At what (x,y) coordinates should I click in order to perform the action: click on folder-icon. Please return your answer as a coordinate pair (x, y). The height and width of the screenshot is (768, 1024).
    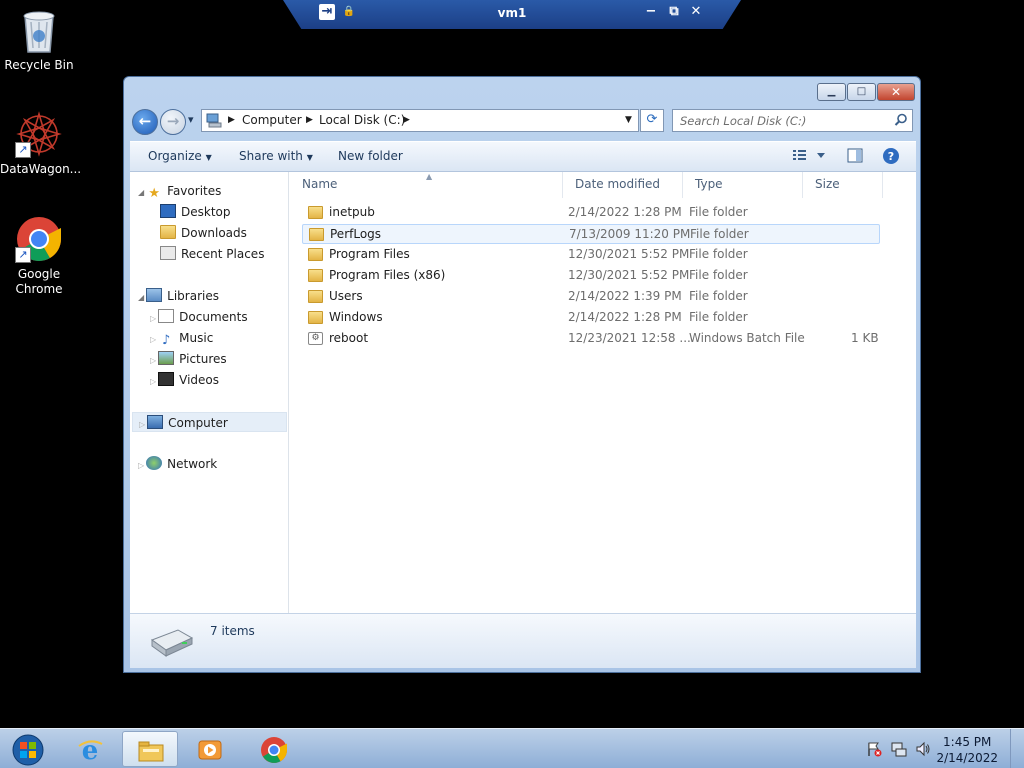
    Looking at the image, I should click on (315, 275).